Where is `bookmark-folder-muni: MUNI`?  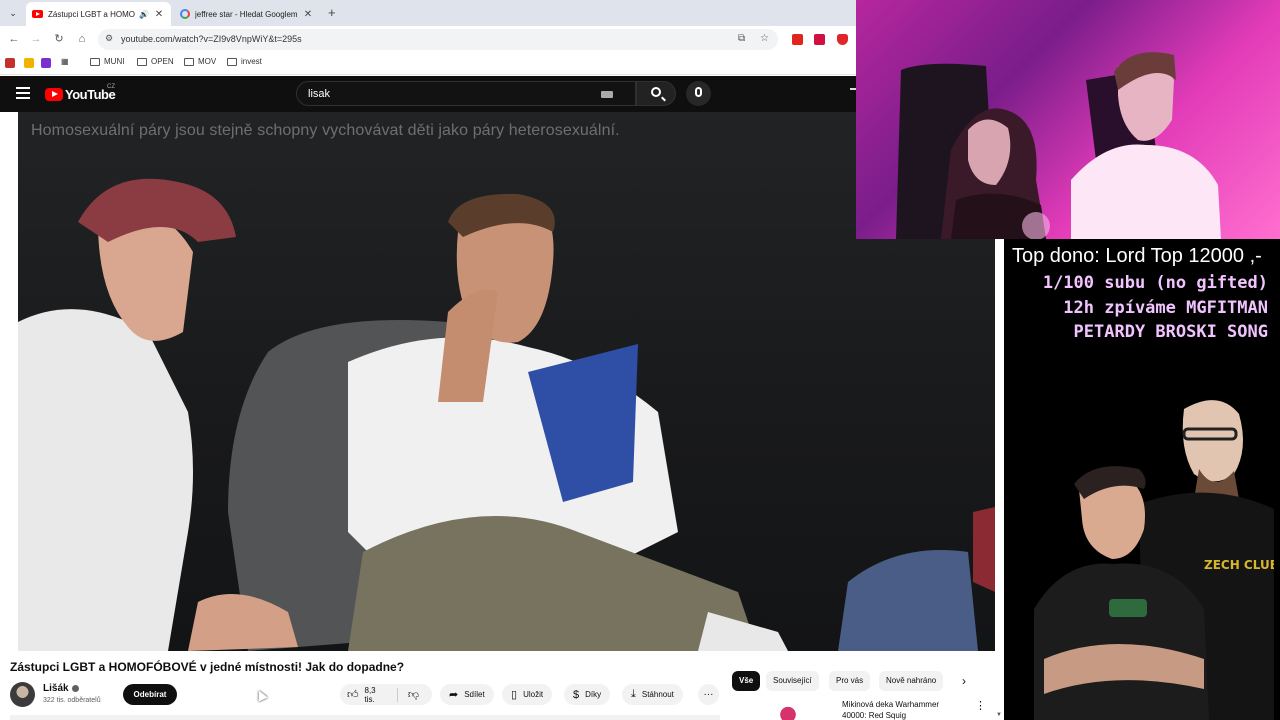
bookmark-folder-muni: MUNI is located at coordinates (107, 61).